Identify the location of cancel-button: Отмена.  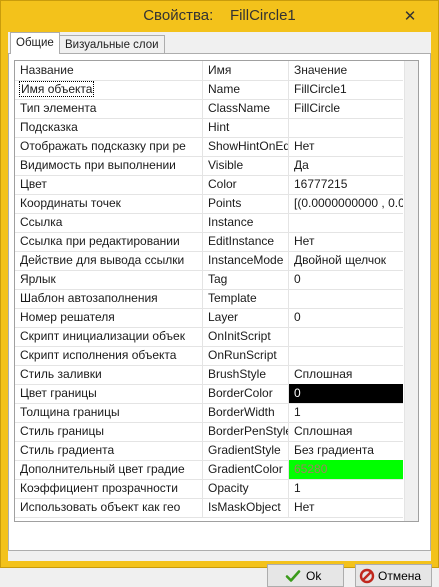
(393, 575).